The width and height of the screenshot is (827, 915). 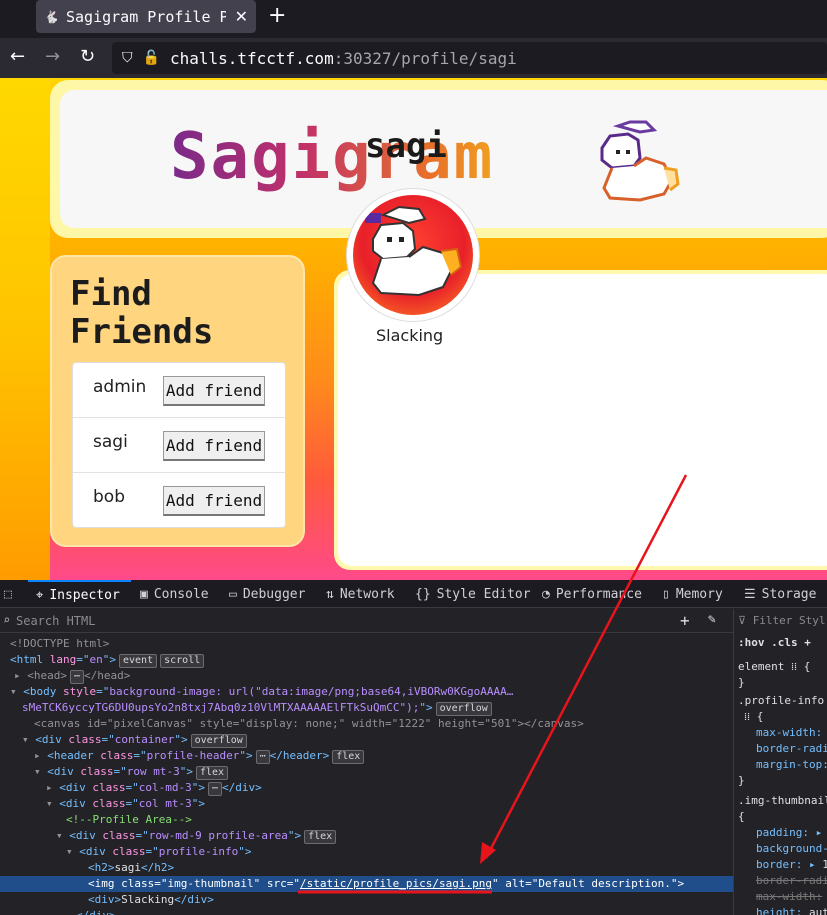 What do you see at coordinates (782, 800) in the screenshot?
I see `rule-selector: .img-thumbnail` at bounding box center [782, 800].